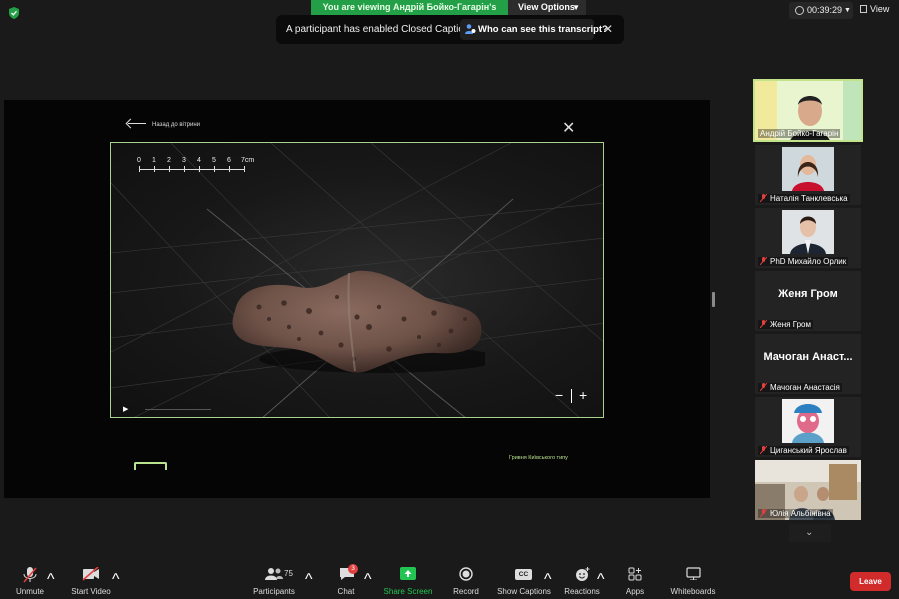 Image resolution: width=899 pixels, height=599 pixels. What do you see at coordinates (635, 574) in the screenshot?
I see `apps-icon` at bounding box center [635, 574].